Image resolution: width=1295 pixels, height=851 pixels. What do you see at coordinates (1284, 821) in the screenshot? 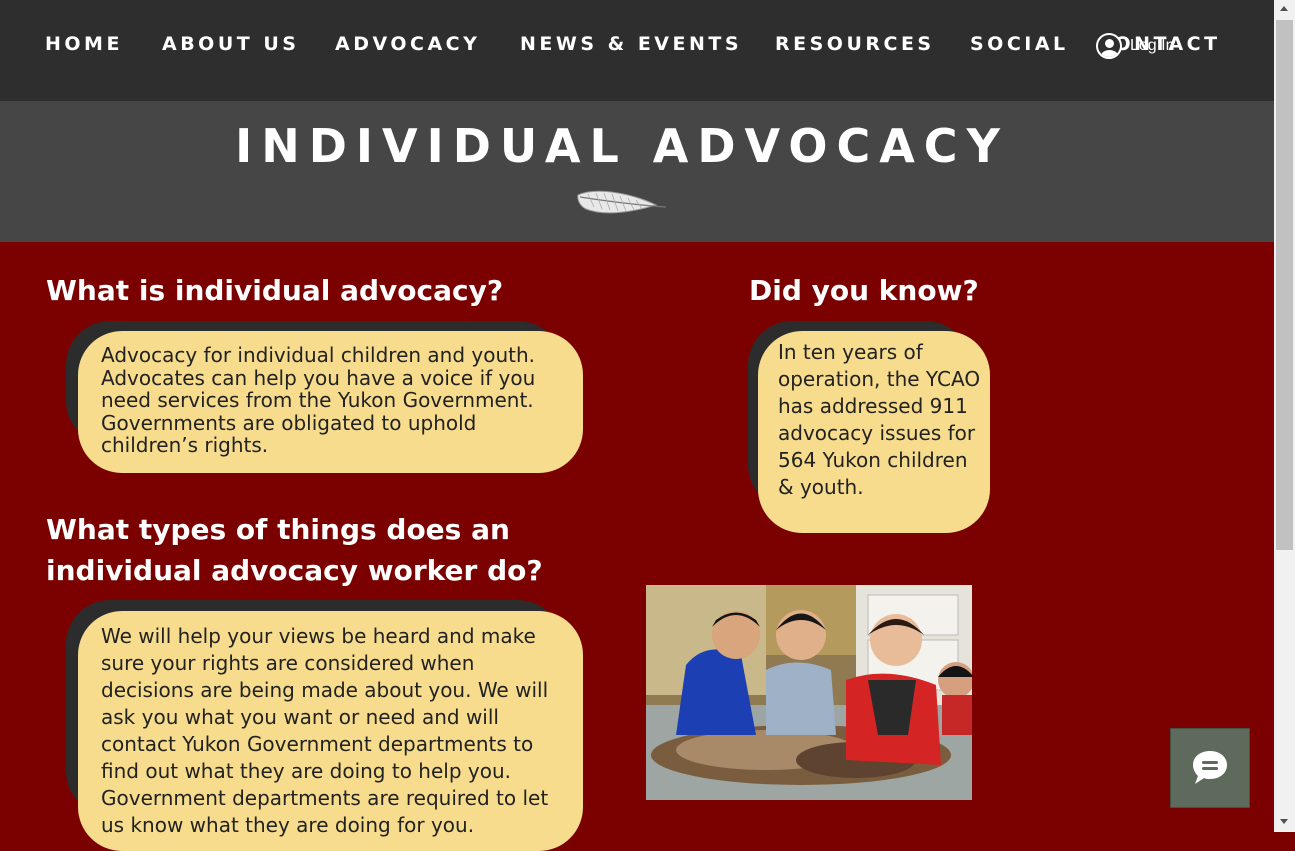
I see `scroll-down-icon` at bounding box center [1284, 821].